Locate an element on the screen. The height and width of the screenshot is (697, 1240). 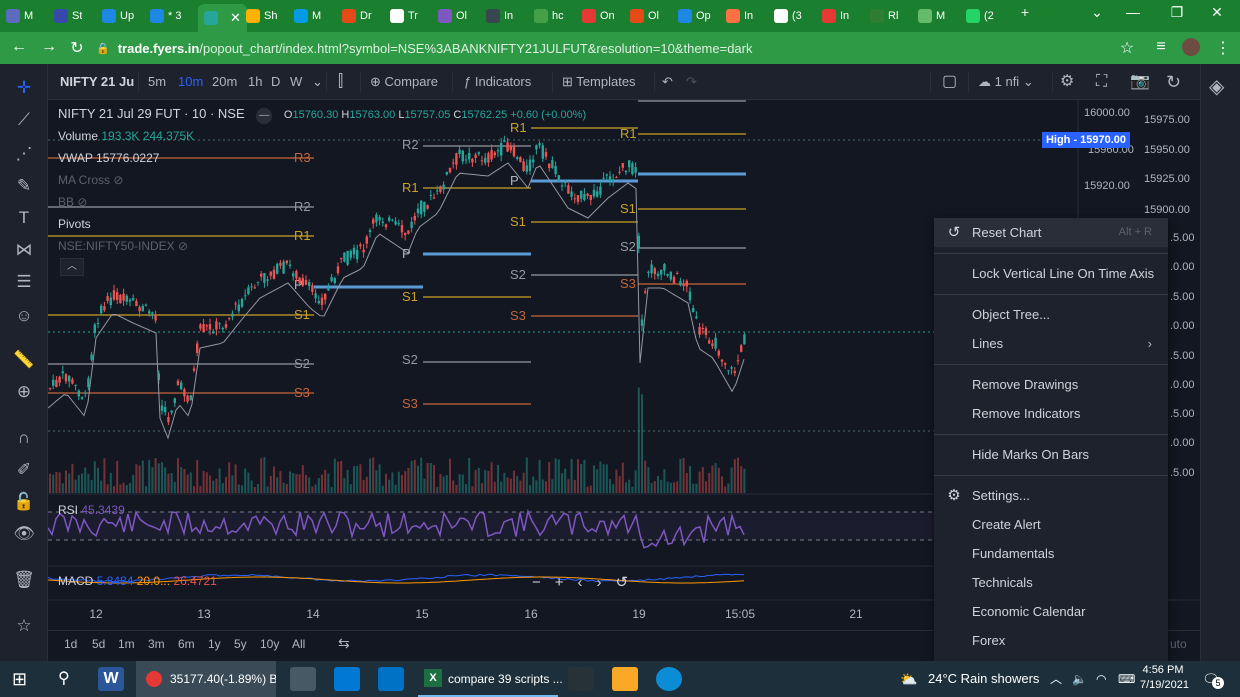
menu-item-lock-vertical-line: Lock Vertical Line On Time Axis is located at coordinates (1051, 273).